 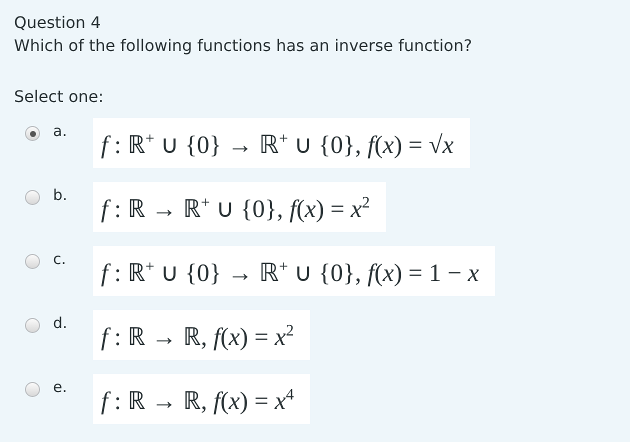 I want to click on formula: f : ℝ → ℝ, f(x) = x$^{4}$, so click(x=201, y=399).